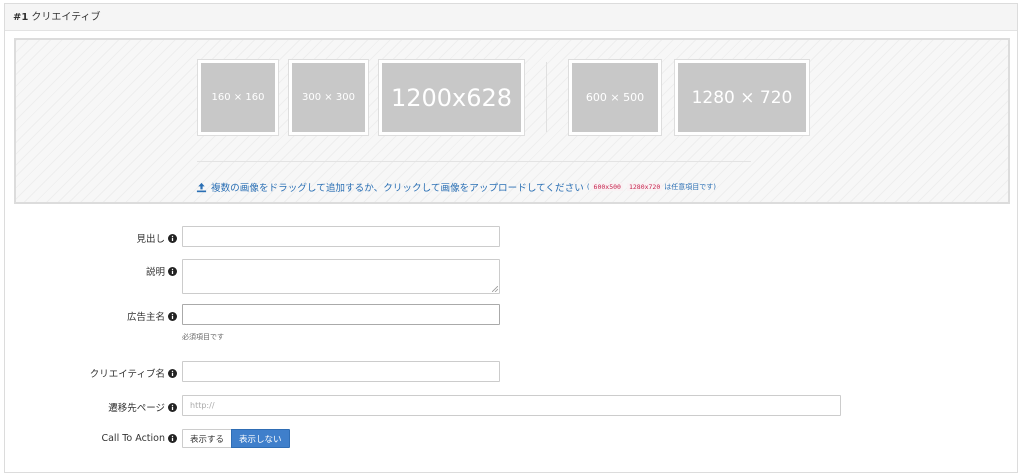 Image resolution: width=1024 pixels, height=473 pixels. Describe the element at coordinates (474, 161) in the screenshot. I see `dropzone-divider` at that location.